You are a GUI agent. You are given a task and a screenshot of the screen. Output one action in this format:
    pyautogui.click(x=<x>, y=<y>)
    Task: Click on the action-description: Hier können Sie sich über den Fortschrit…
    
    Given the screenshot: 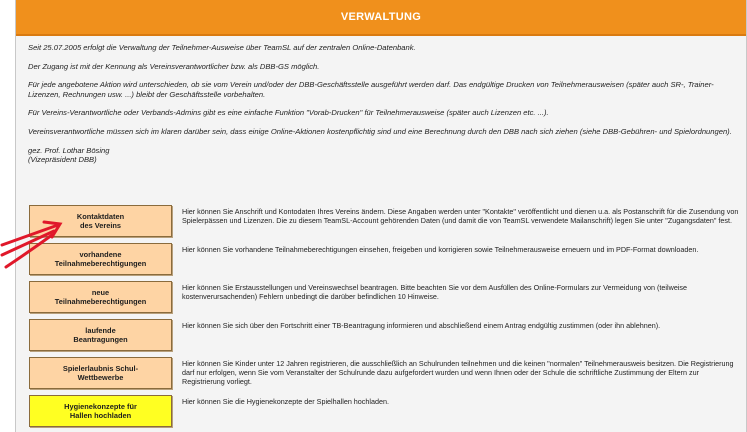 What is the action you would take?
    pyautogui.click(x=421, y=325)
    